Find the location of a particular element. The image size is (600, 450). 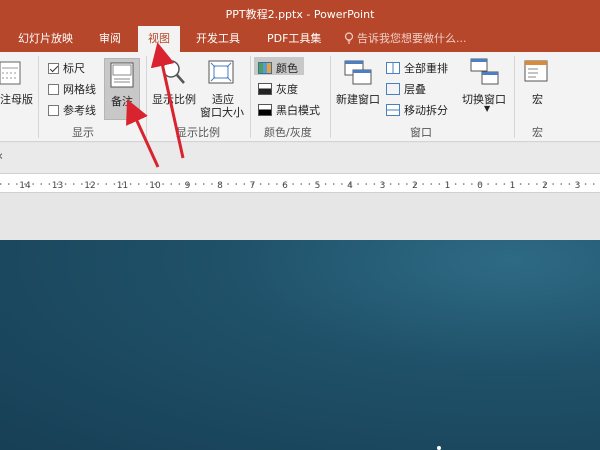

arrange-all-icon is located at coordinates (393, 68).